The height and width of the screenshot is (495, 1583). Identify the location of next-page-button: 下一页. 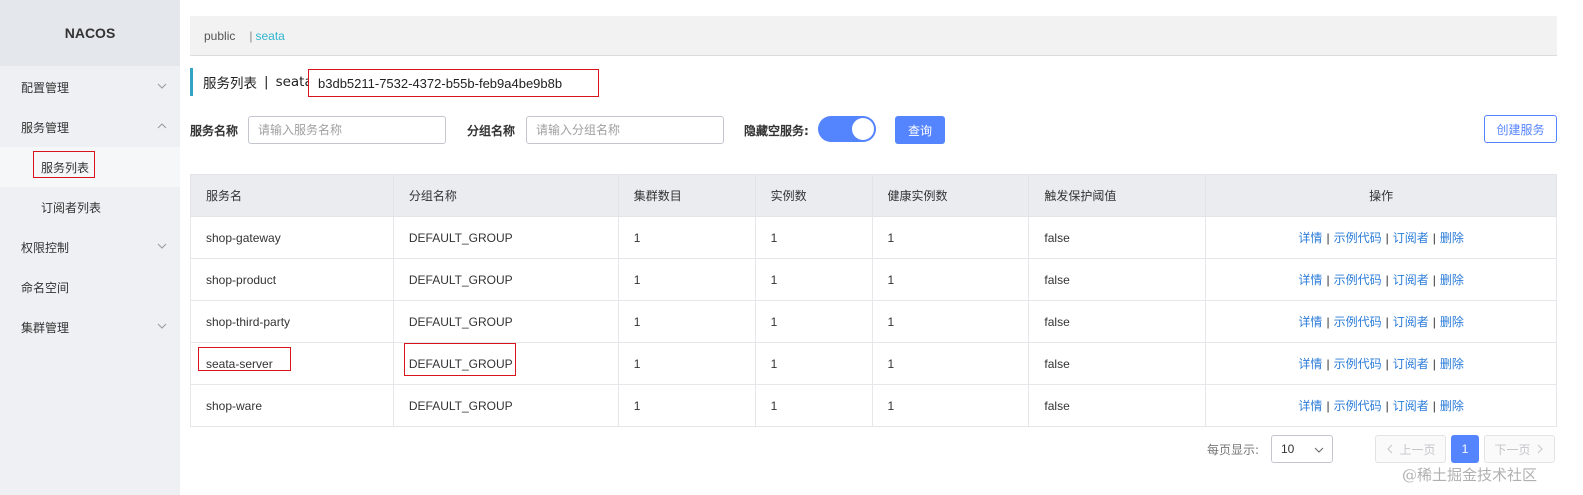
(1519, 449).